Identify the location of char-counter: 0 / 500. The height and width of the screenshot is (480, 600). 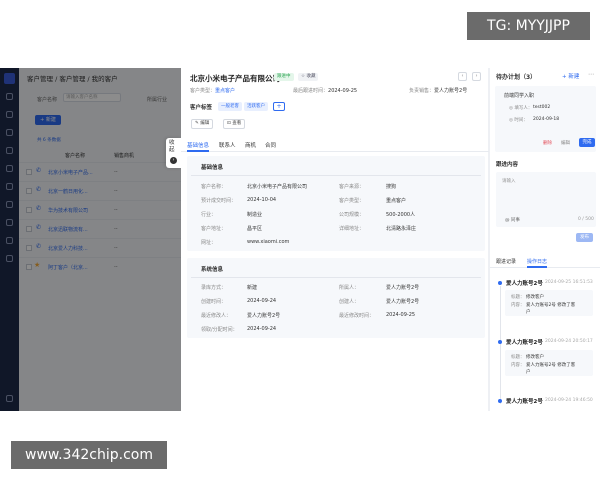
(586, 219).